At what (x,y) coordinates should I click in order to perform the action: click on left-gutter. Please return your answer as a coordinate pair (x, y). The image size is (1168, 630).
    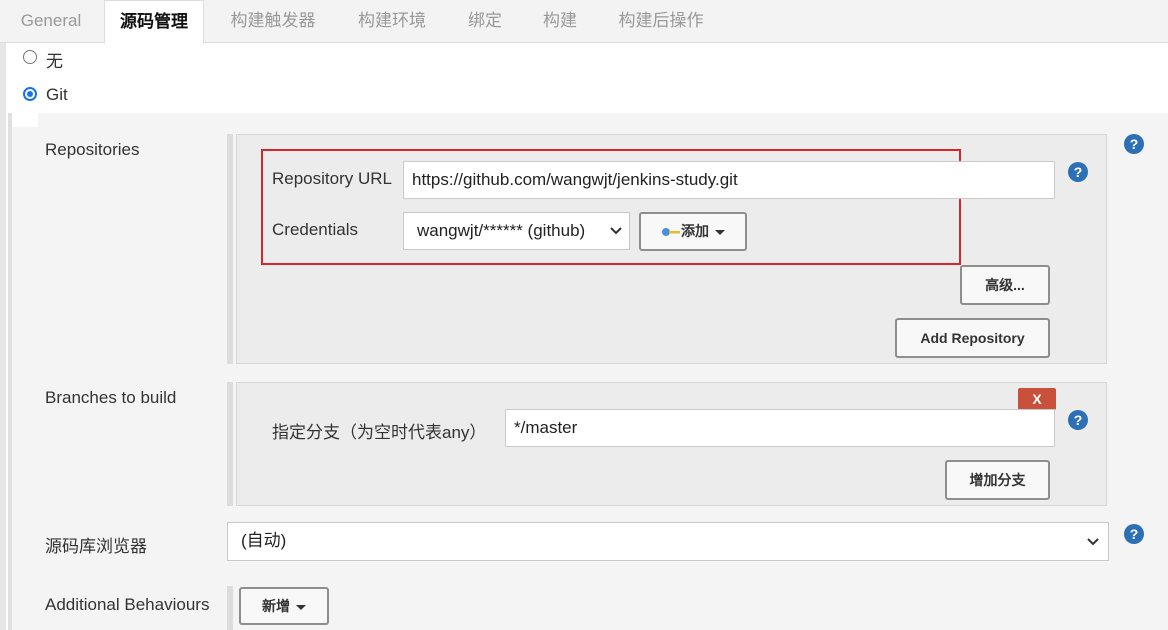
    Looking at the image, I should click on (3, 336).